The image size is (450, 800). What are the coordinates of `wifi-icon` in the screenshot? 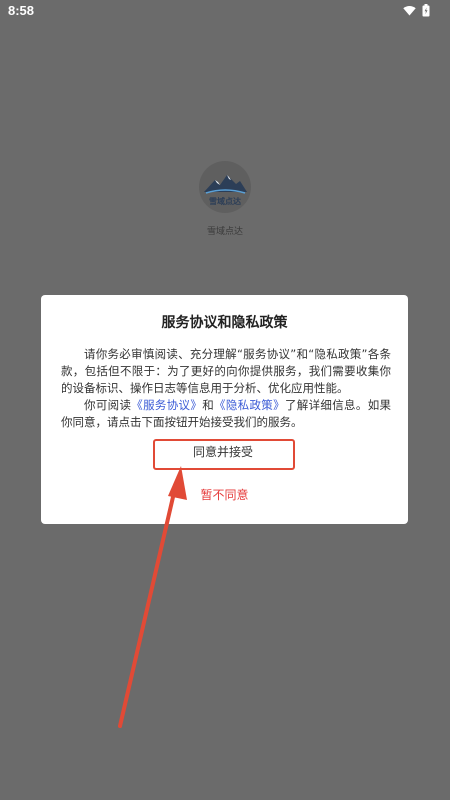 It's located at (409, 10).